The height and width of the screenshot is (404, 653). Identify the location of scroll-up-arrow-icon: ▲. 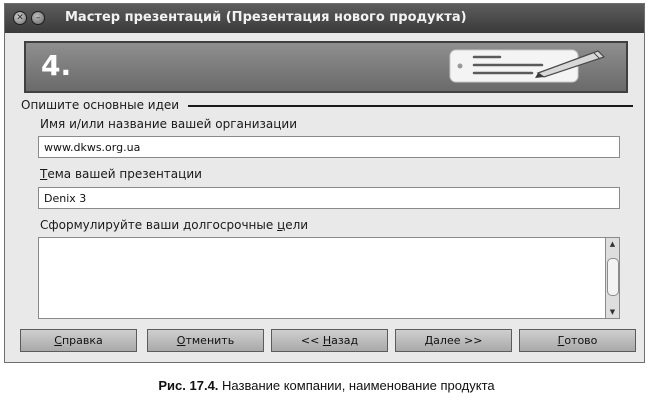
(612, 244).